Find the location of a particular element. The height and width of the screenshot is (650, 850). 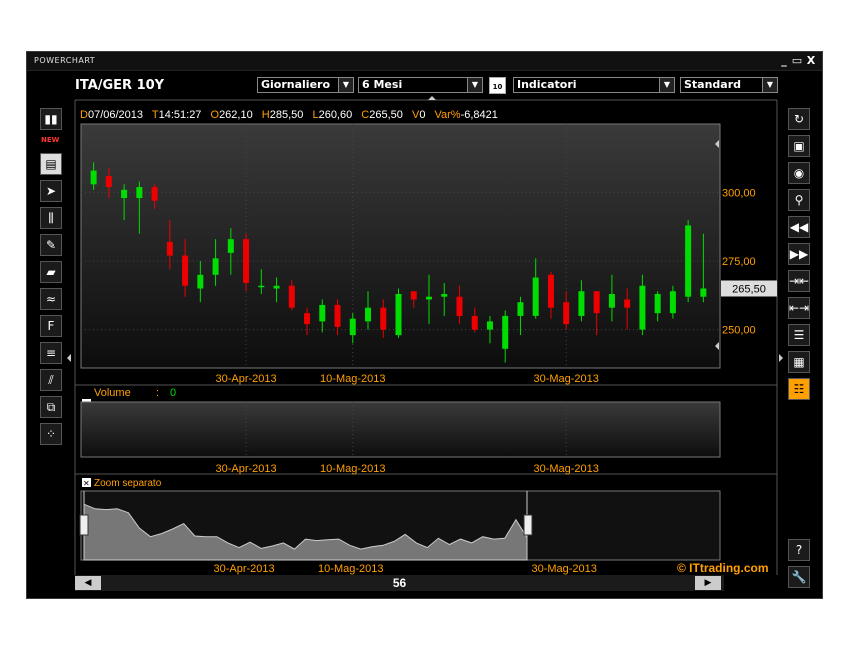

zoom-left-handle is located at coordinates (84, 525).